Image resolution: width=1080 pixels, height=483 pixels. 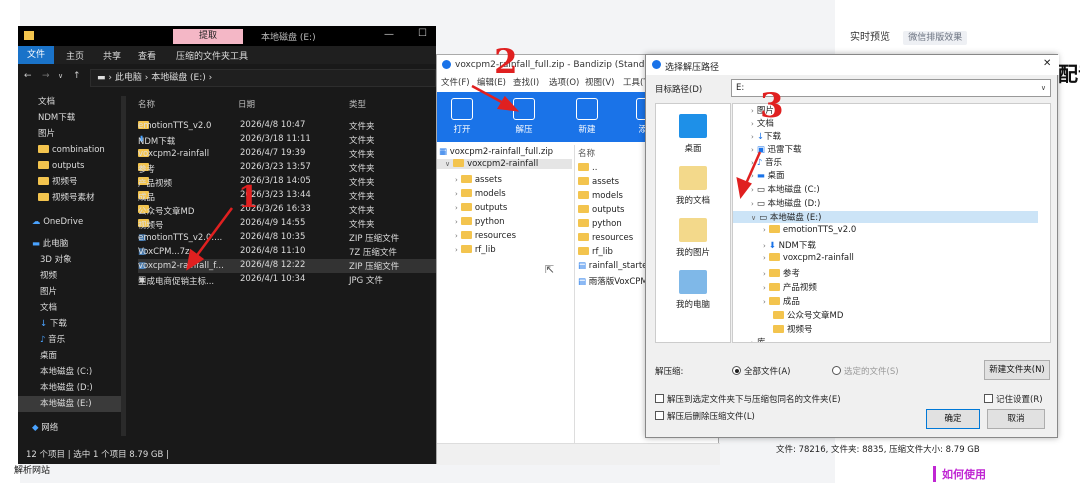 What do you see at coordinates (248, 197) in the screenshot?
I see `annotation-number-1: 1` at bounding box center [248, 197].